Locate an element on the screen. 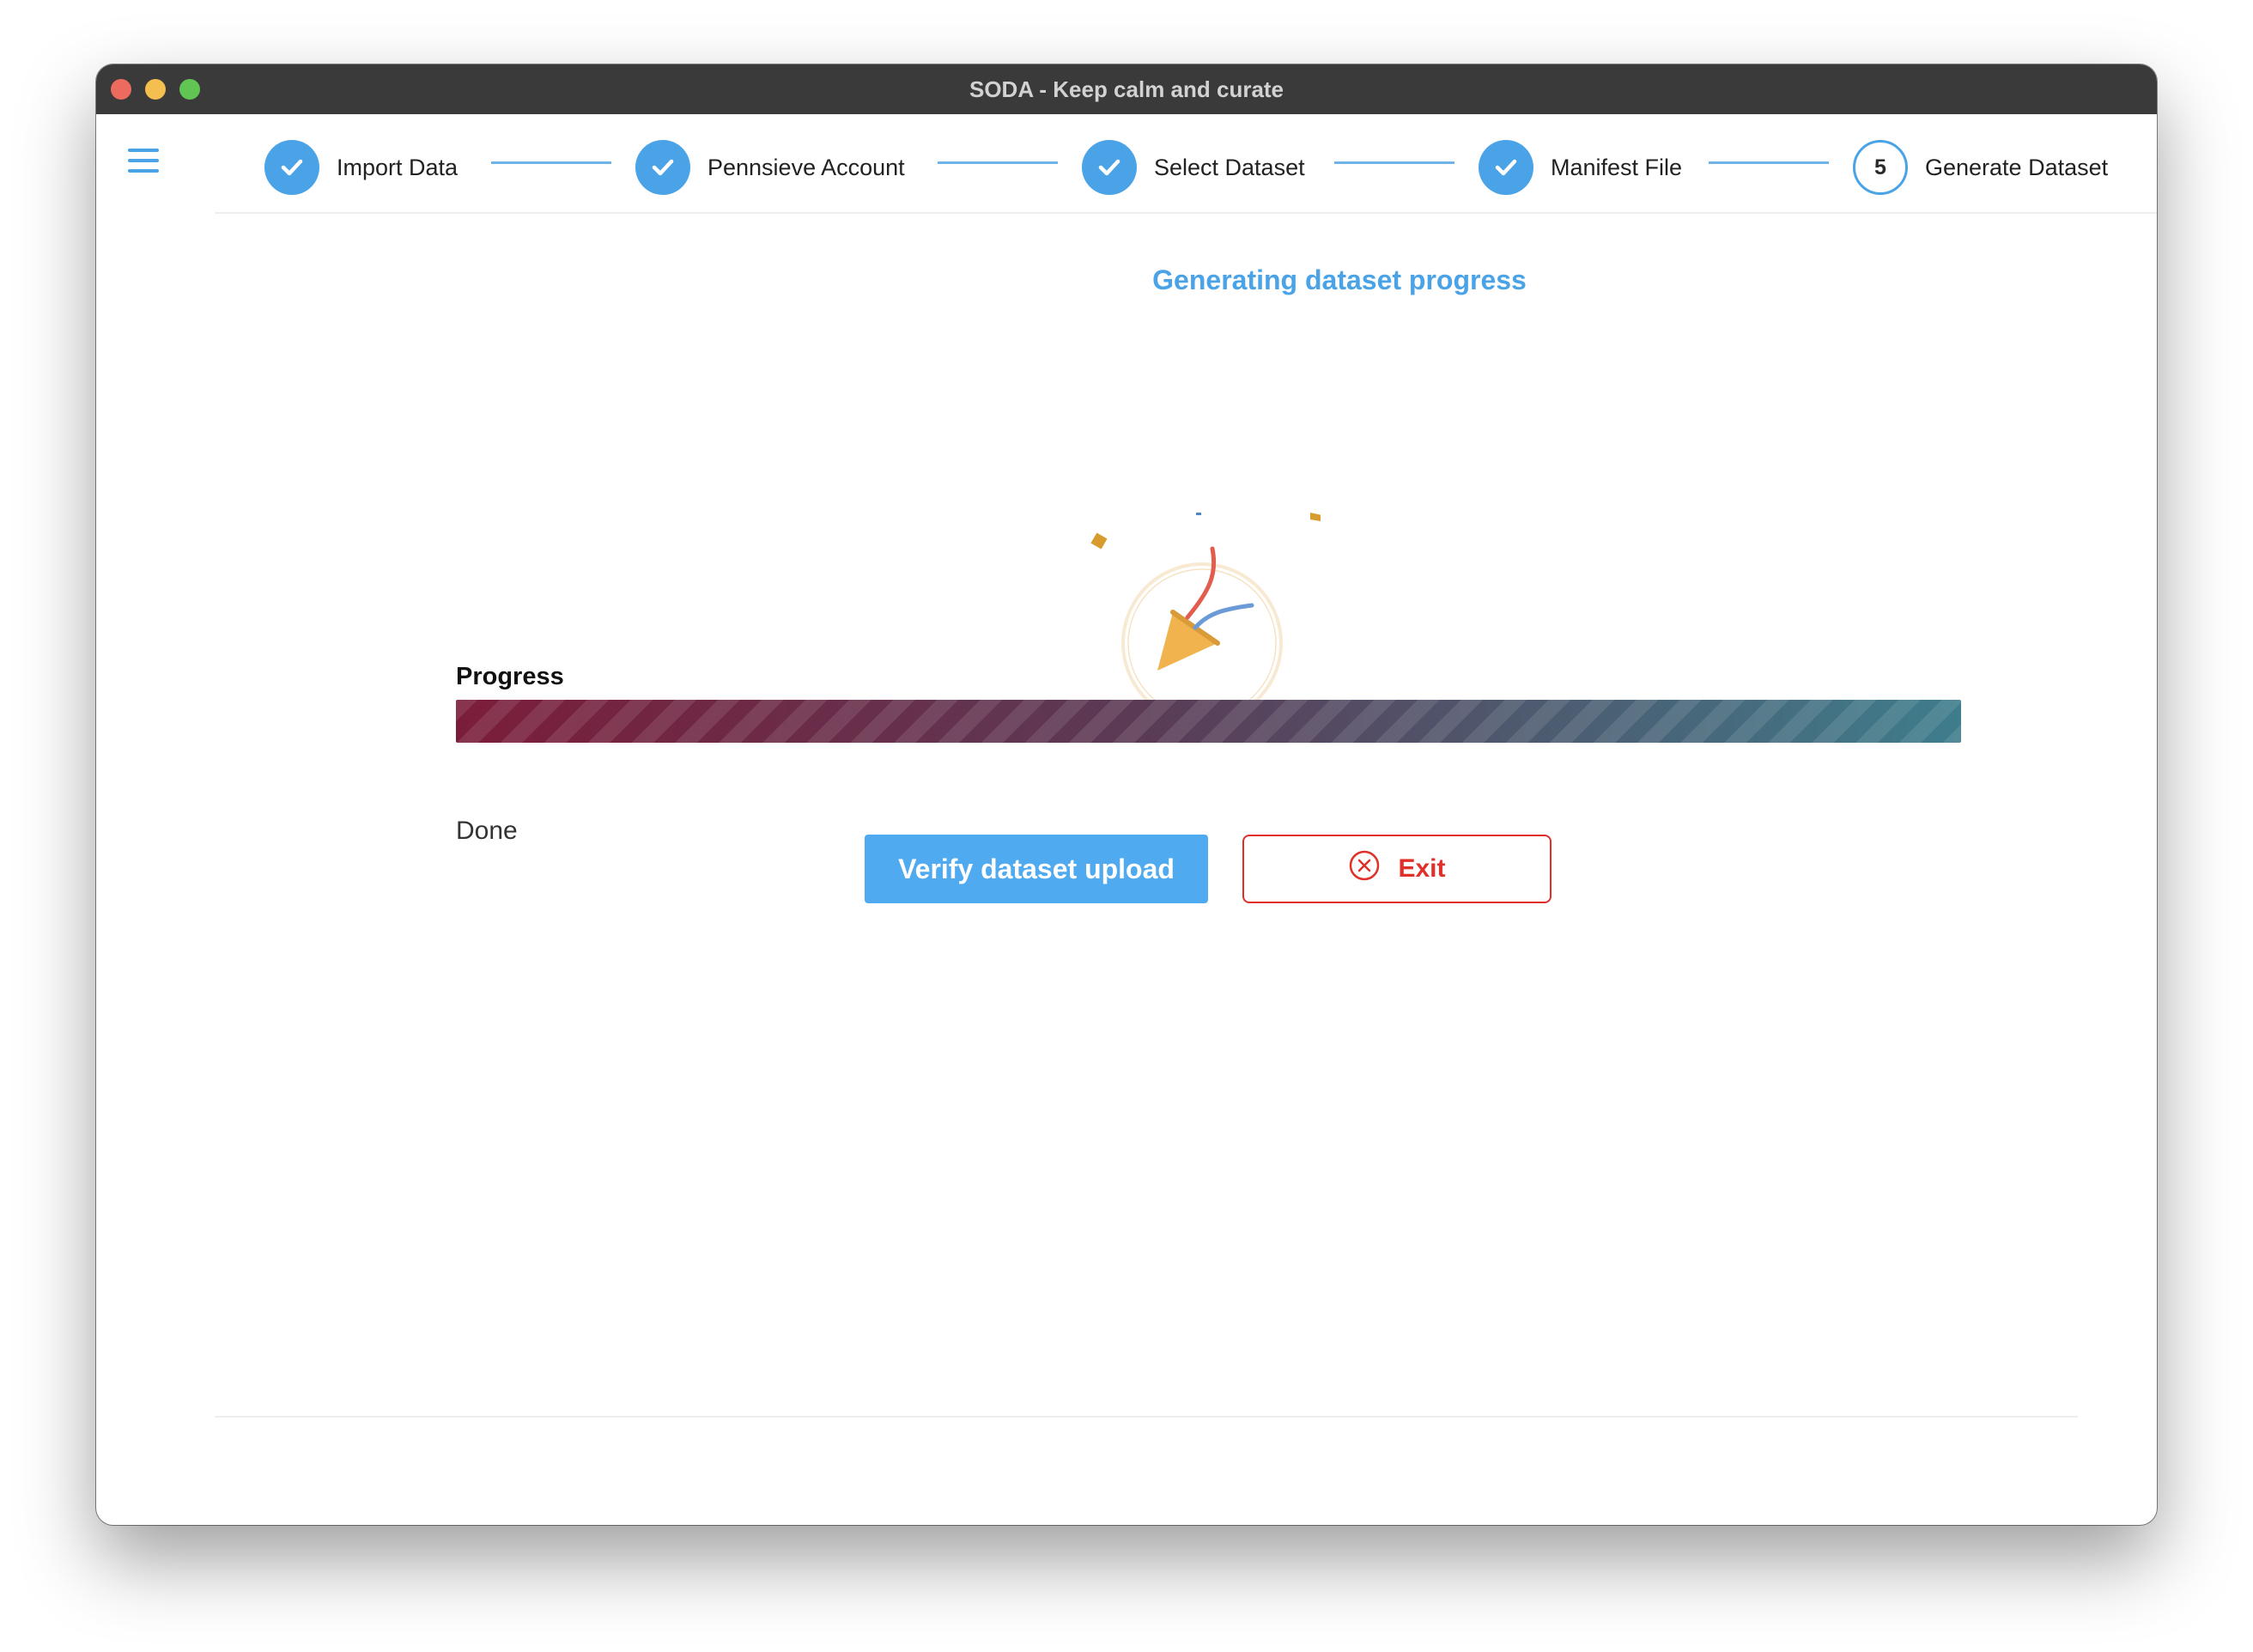 The width and height of the screenshot is (2253, 1652). hamburger-menu-icon is located at coordinates (144, 160).